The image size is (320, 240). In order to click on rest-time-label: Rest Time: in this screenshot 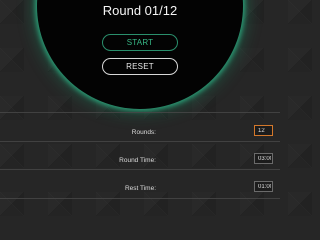, I will do `click(140, 188)`.